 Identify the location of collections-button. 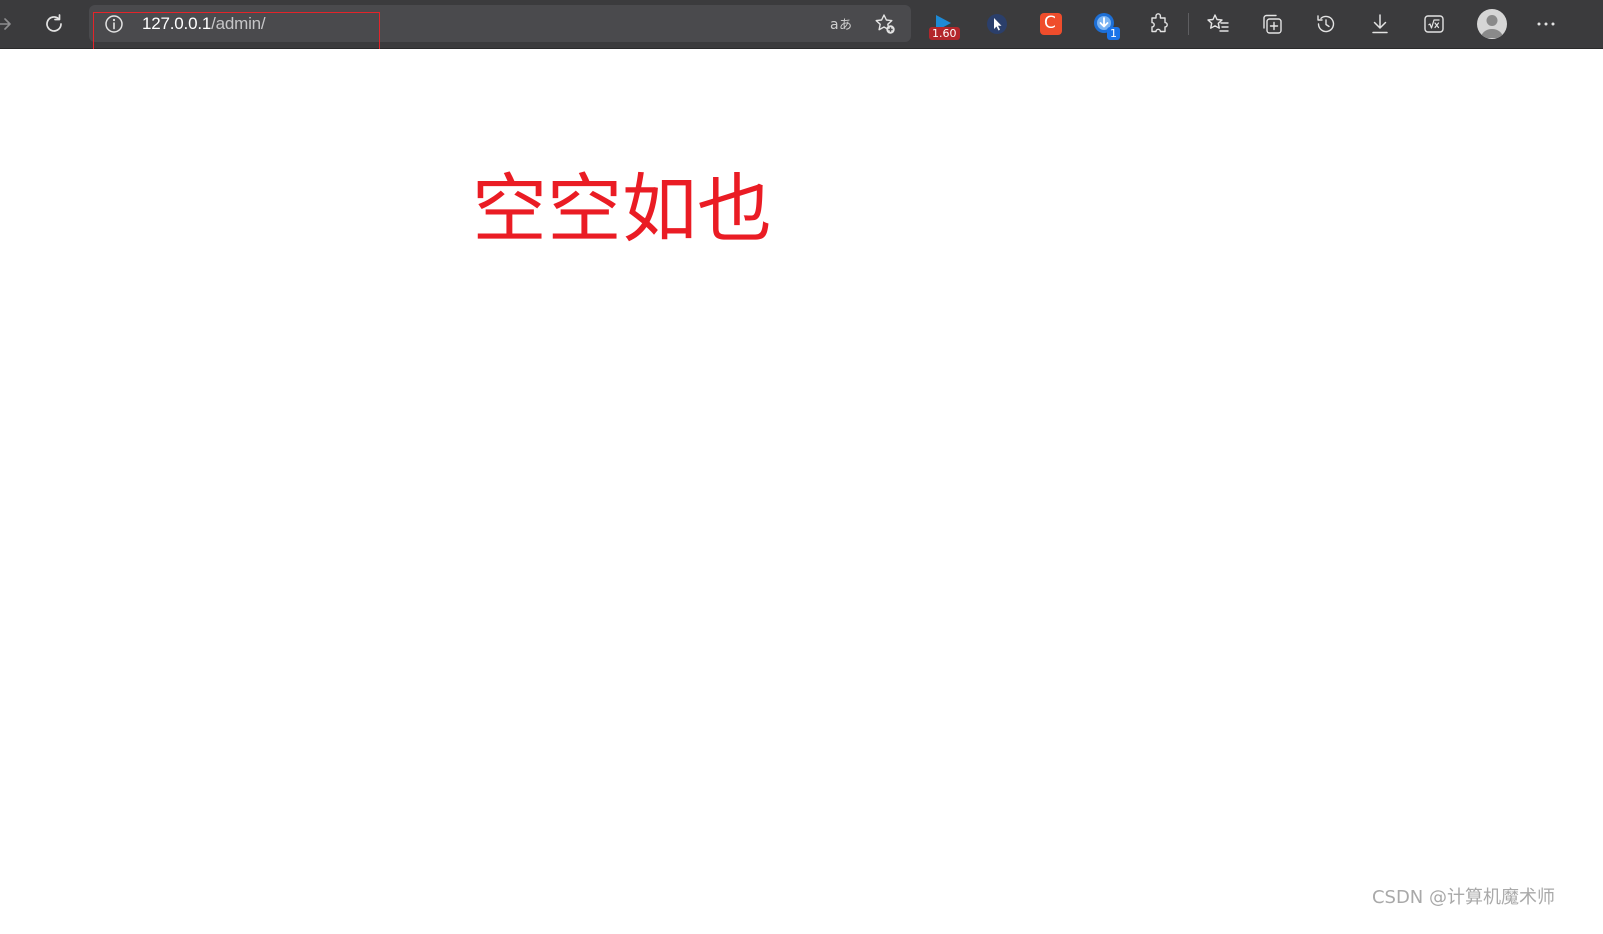
(1272, 24).